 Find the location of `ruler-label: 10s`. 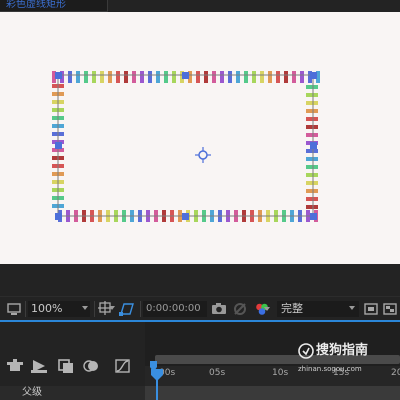

ruler-label: 10s is located at coordinates (280, 373).